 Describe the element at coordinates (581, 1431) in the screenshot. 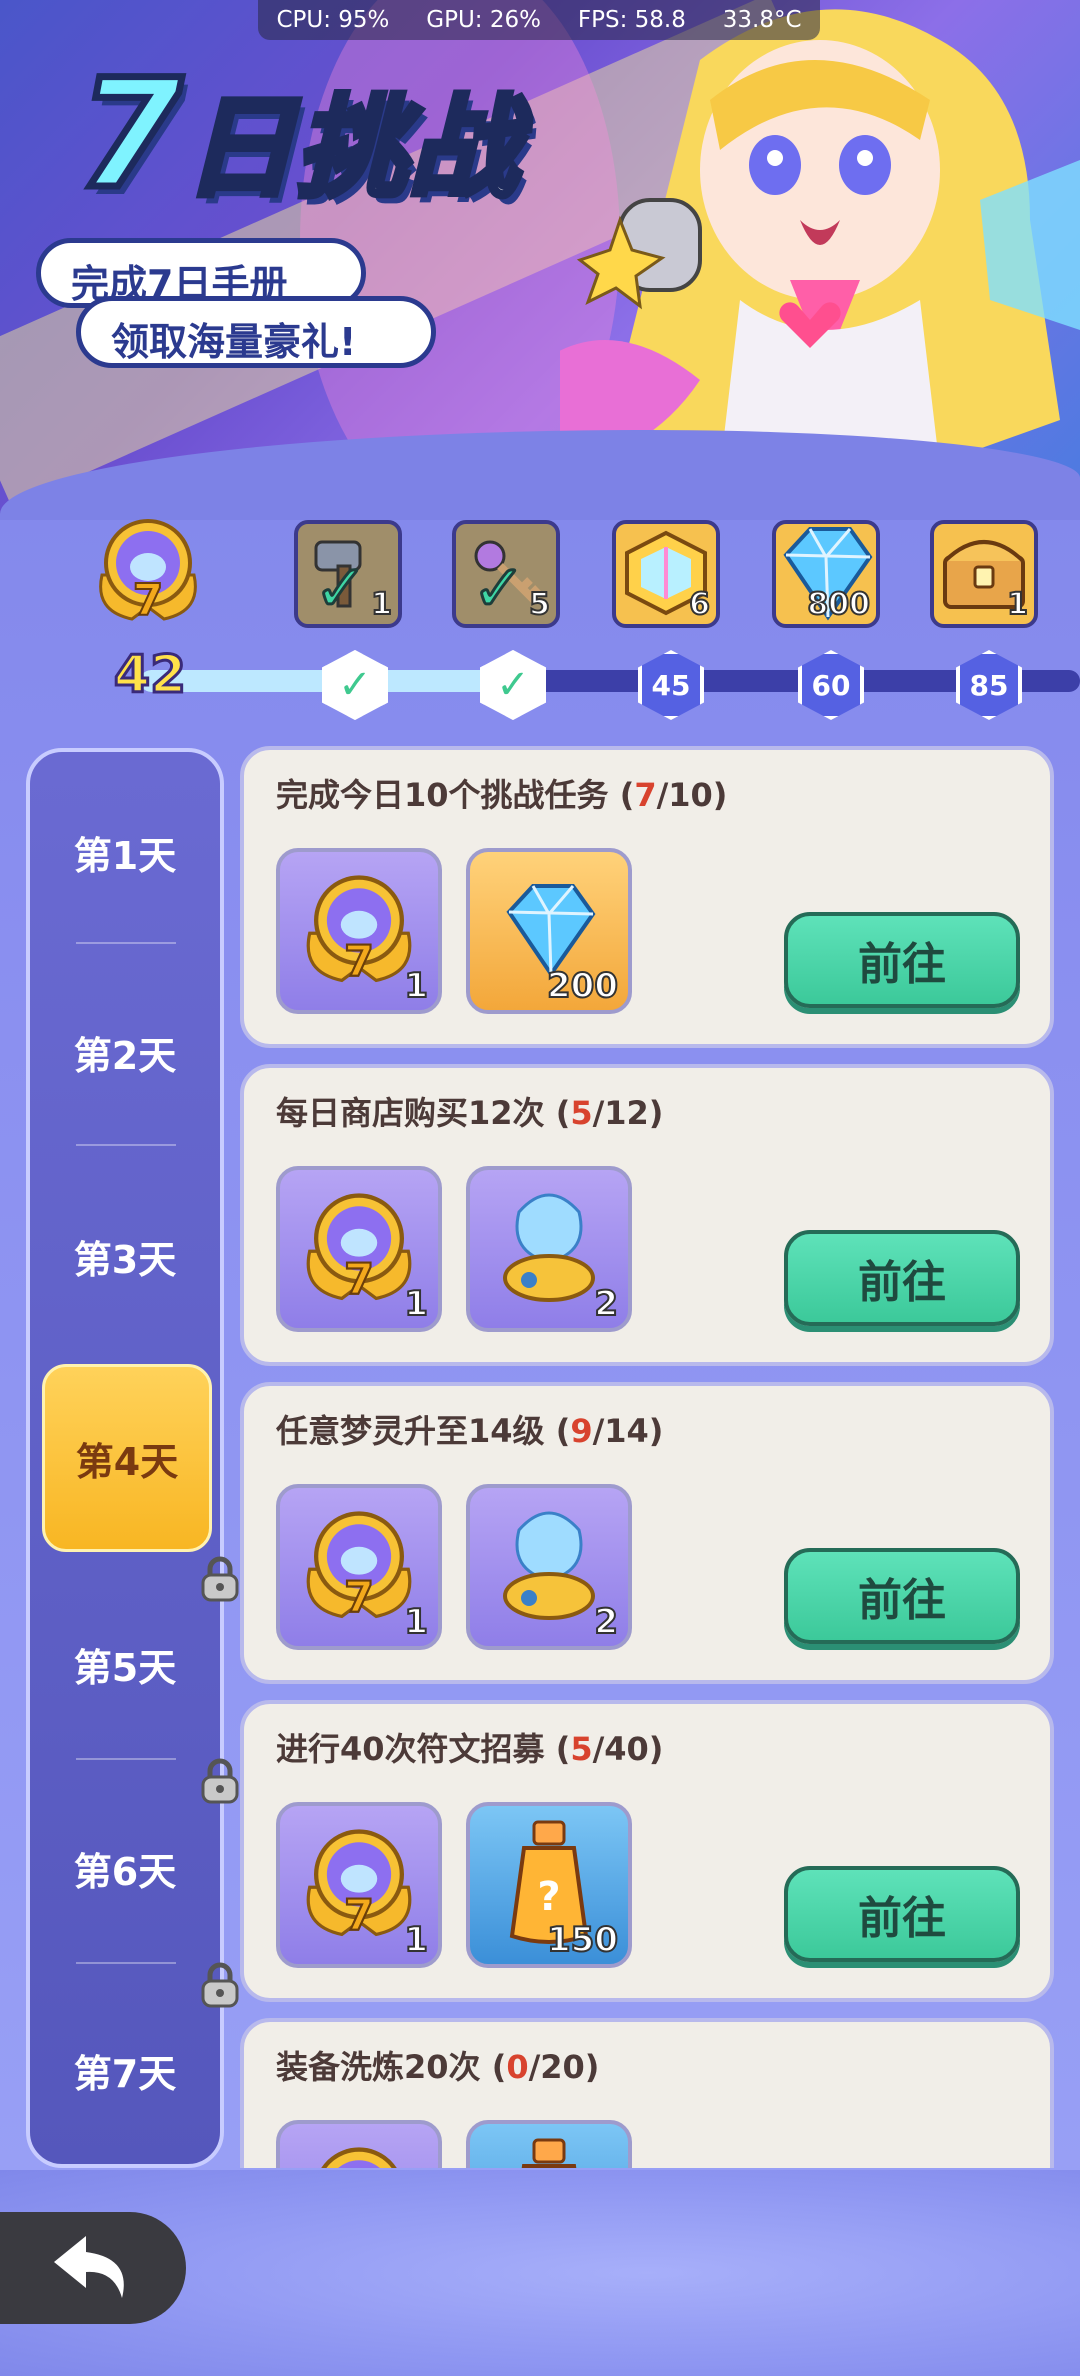

I see `task-progress-done: 9` at that location.